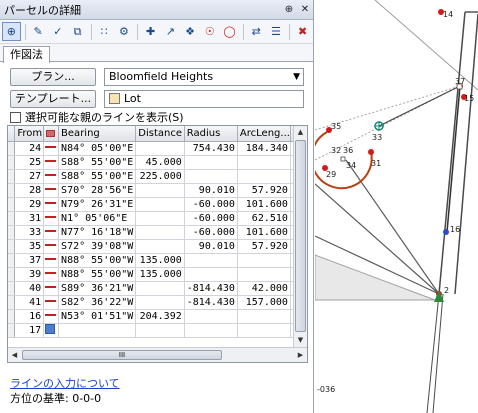 The height and width of the screenshot is (413, 478). I want to click on list-tool-icon: ☰, so click(276, 31).